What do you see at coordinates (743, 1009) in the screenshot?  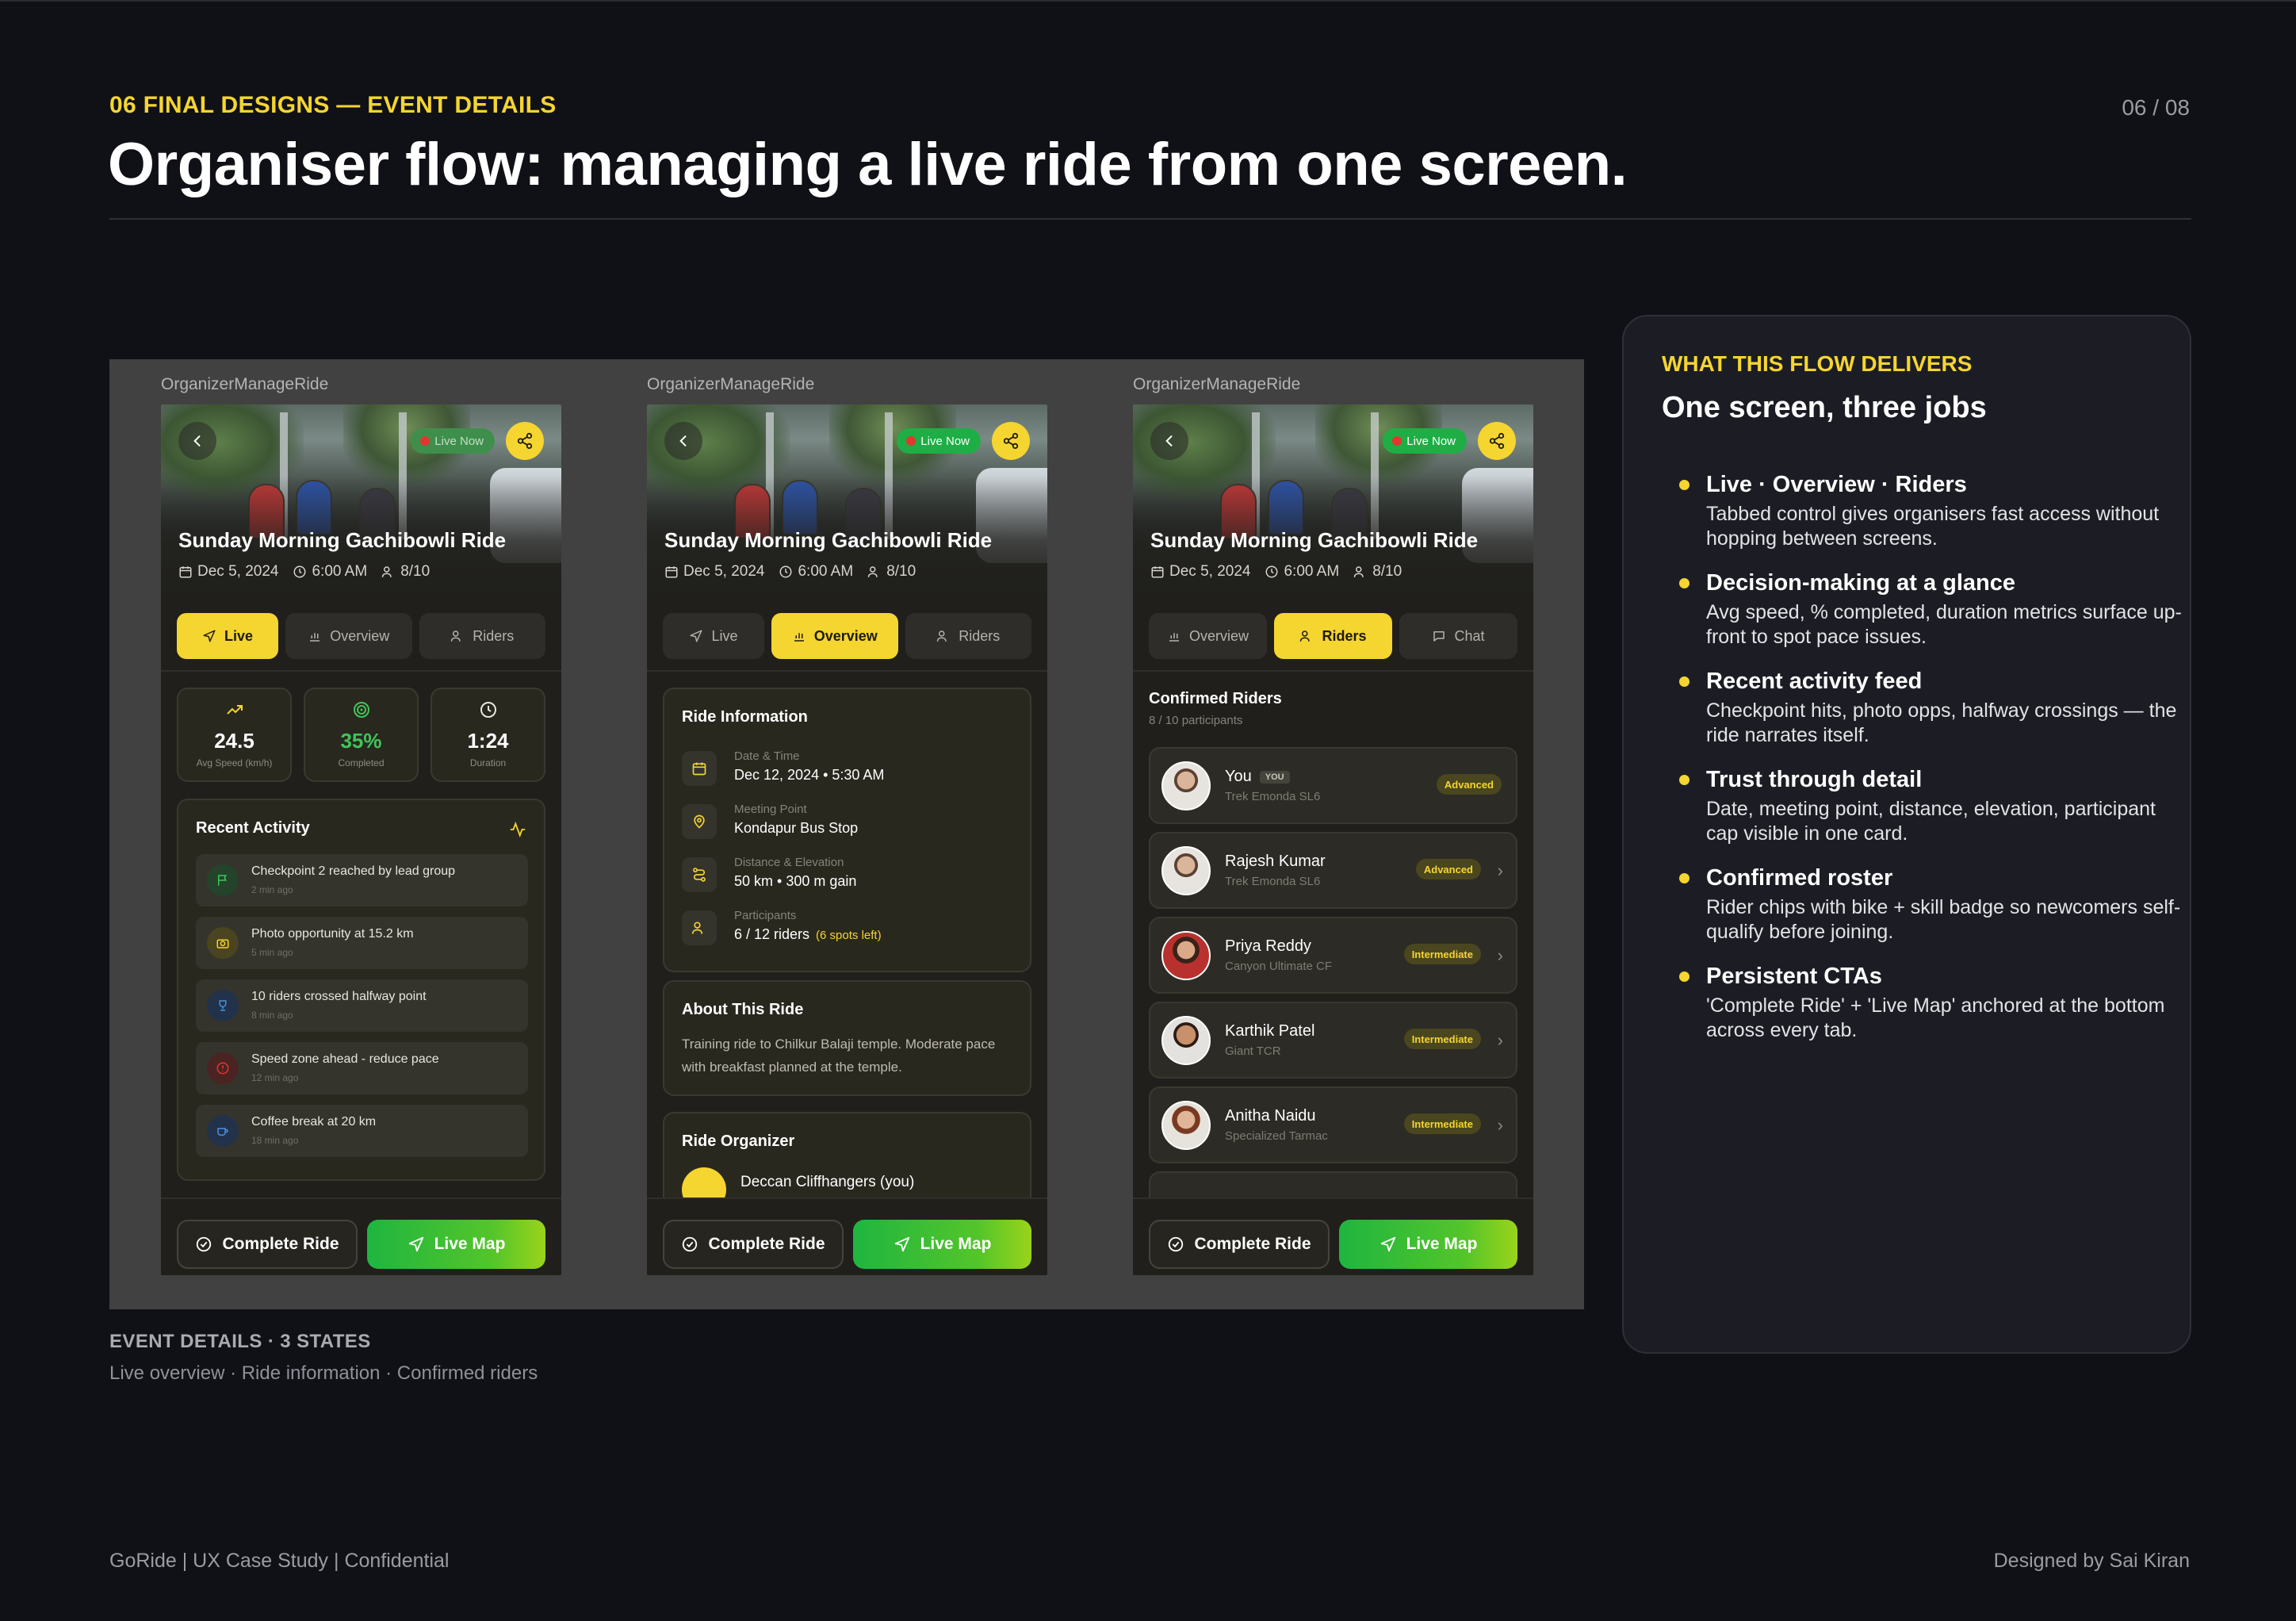 I see `about-ride-title: About This Ride` at bounding box center [743, 1009].